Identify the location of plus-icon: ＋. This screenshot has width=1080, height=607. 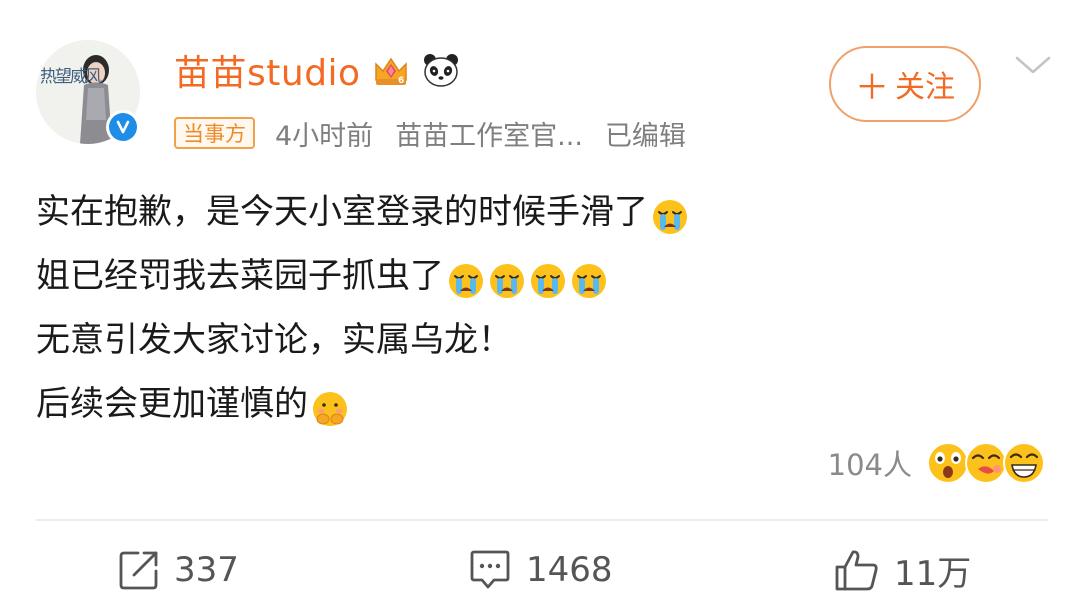
(872, 87).